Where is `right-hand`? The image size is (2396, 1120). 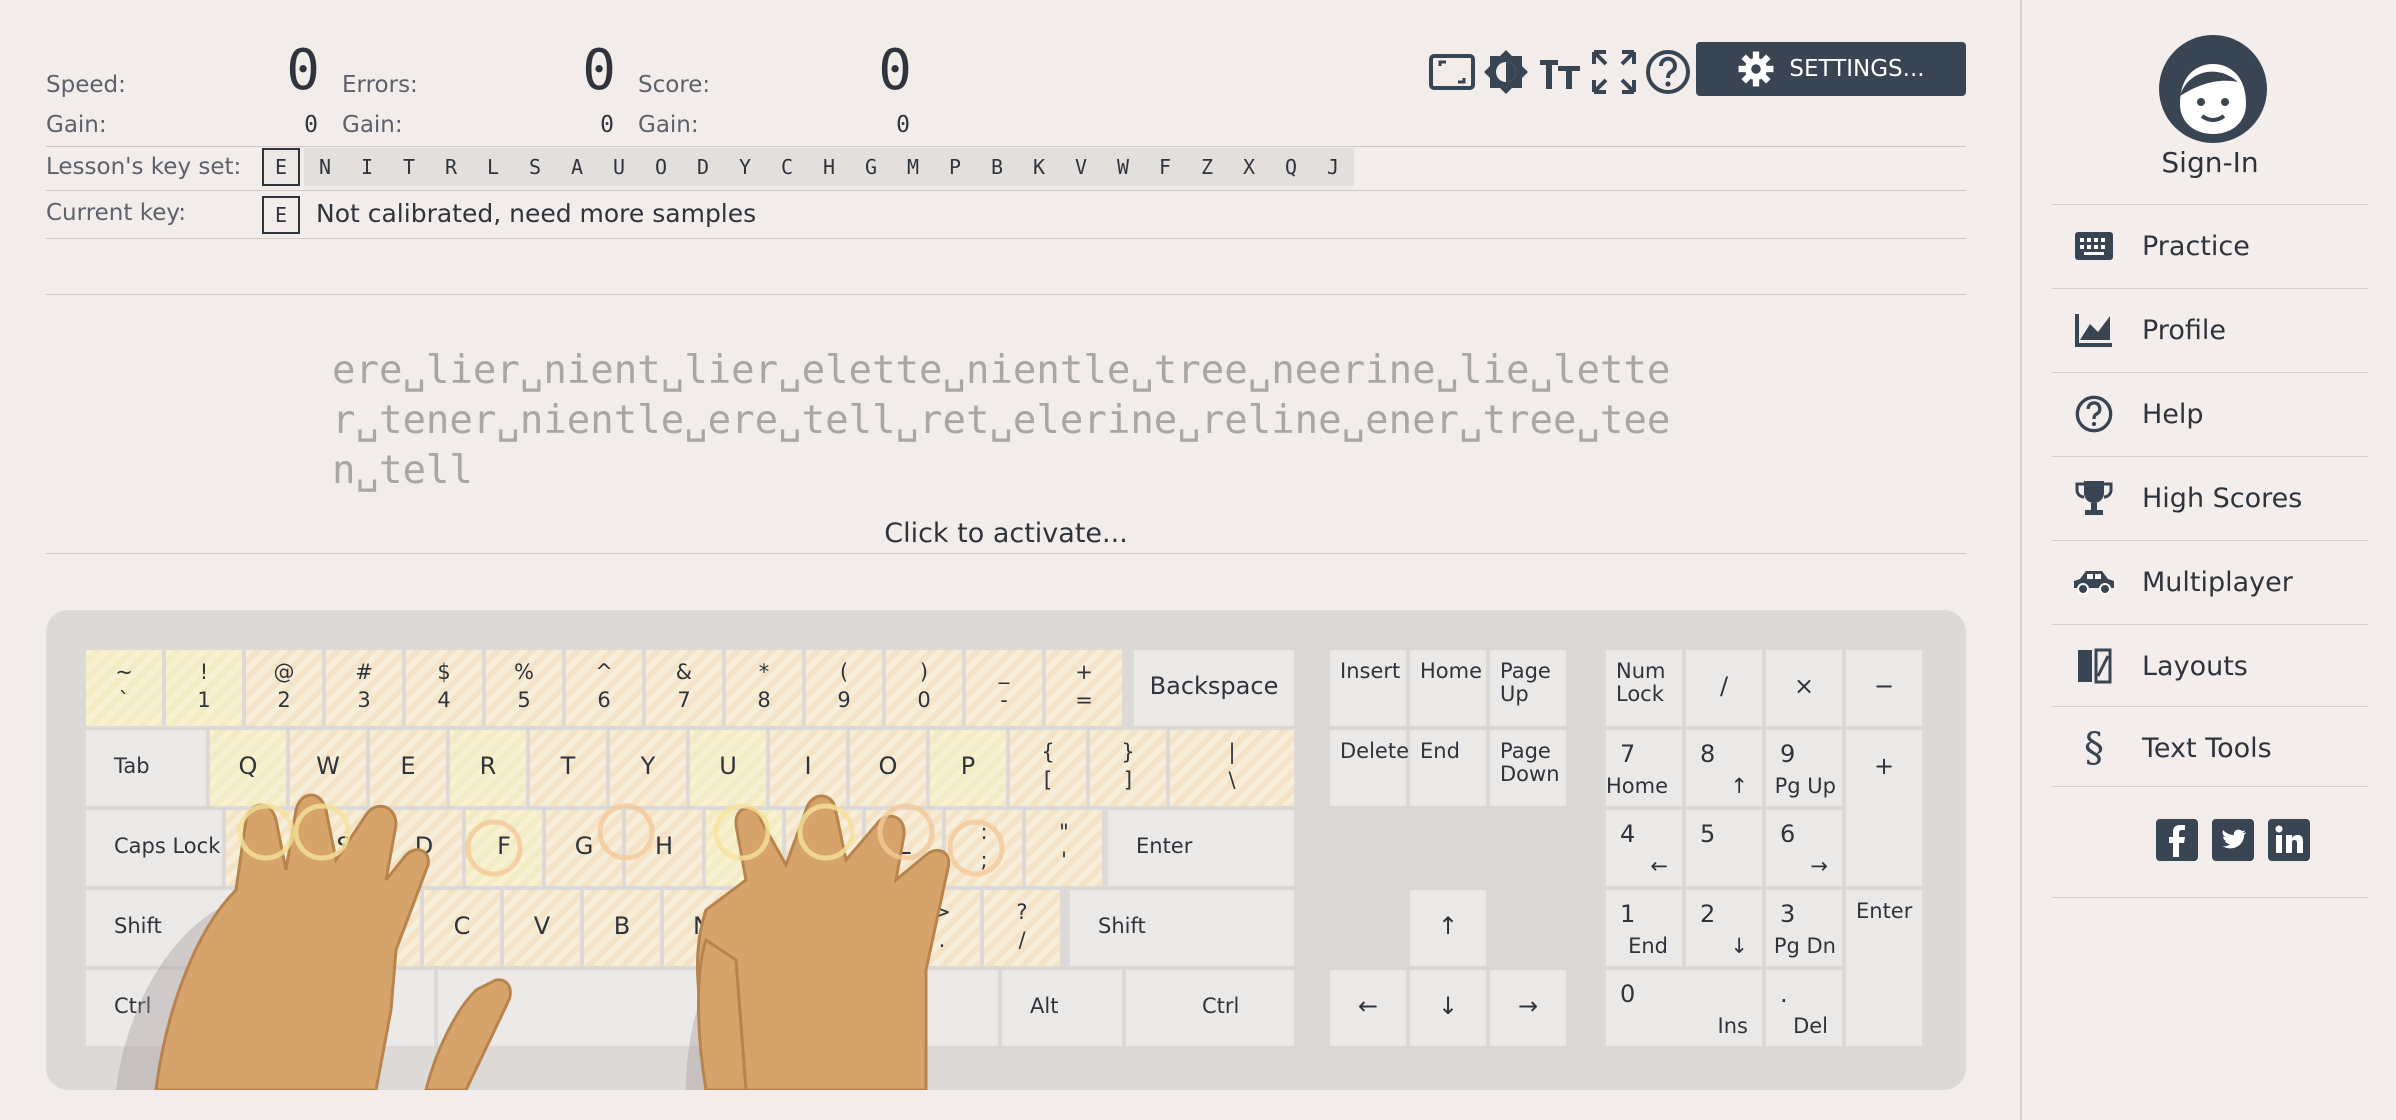 right-hand is located at coordinates (823, 942).